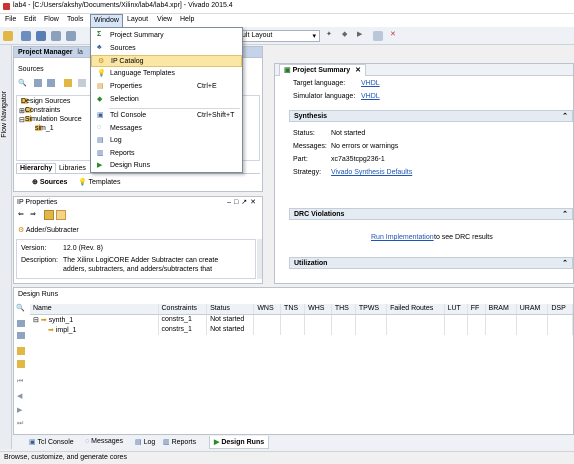 The width and height of the screenshot is (574, 464). I want to click on menu-view: View, so click(164, 19).